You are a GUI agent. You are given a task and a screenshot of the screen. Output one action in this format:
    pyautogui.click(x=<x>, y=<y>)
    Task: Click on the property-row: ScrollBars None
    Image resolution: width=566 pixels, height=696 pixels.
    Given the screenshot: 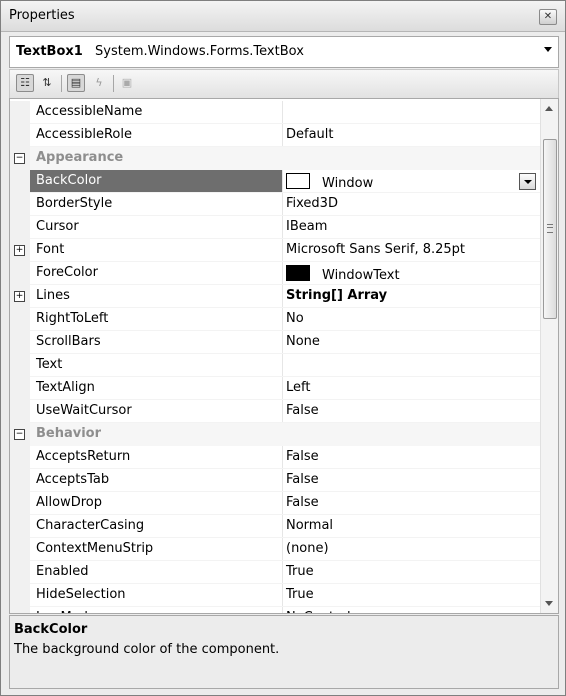 What is the action you would take?
    pyautogui.click(x=275, y=342)
    